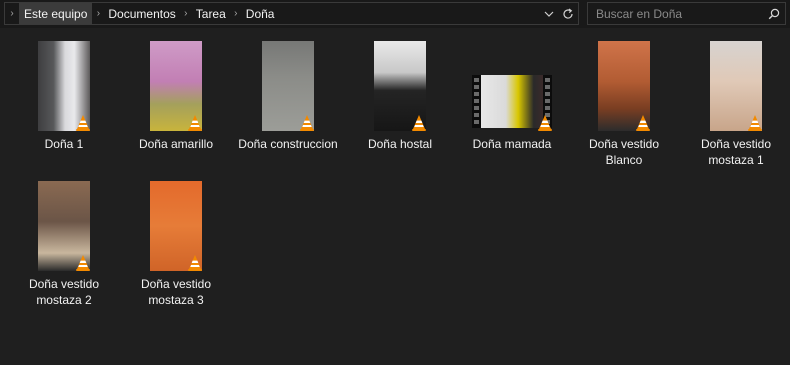 The height and width of the screenshot is (365, 790). Describe the element at coordinates (211, 13) in the screenshot. I see `breadcrumb-tarea: Tarea` at that location.